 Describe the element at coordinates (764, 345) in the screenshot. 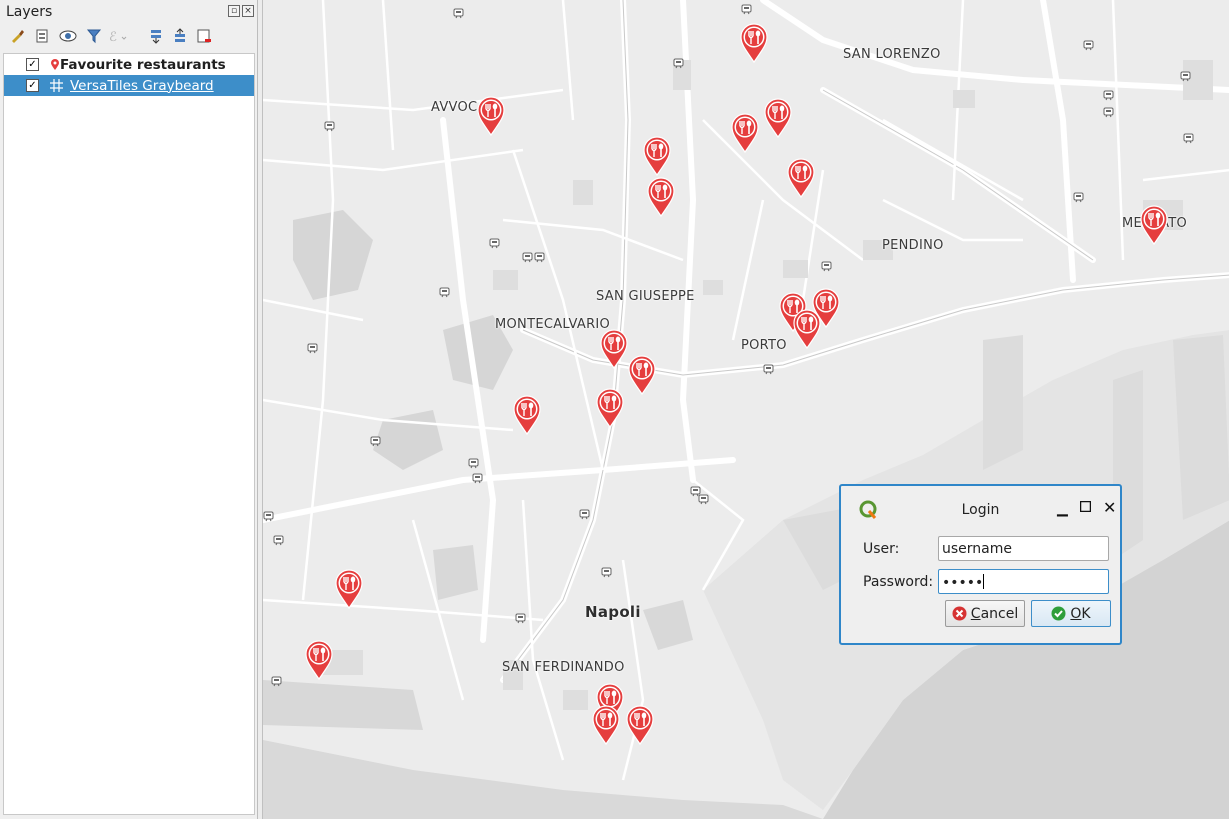

I see `place-label: PORTO` at that location.